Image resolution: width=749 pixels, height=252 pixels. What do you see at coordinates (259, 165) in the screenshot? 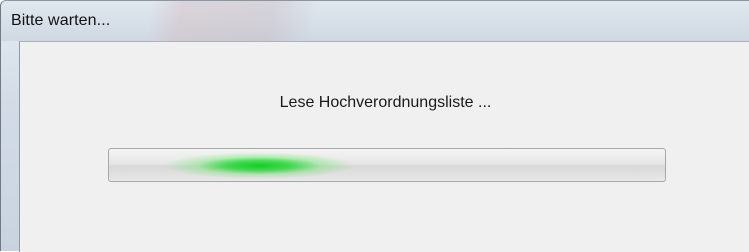
I see `progress-marquee-indicator` at bounding box center [259, 165].